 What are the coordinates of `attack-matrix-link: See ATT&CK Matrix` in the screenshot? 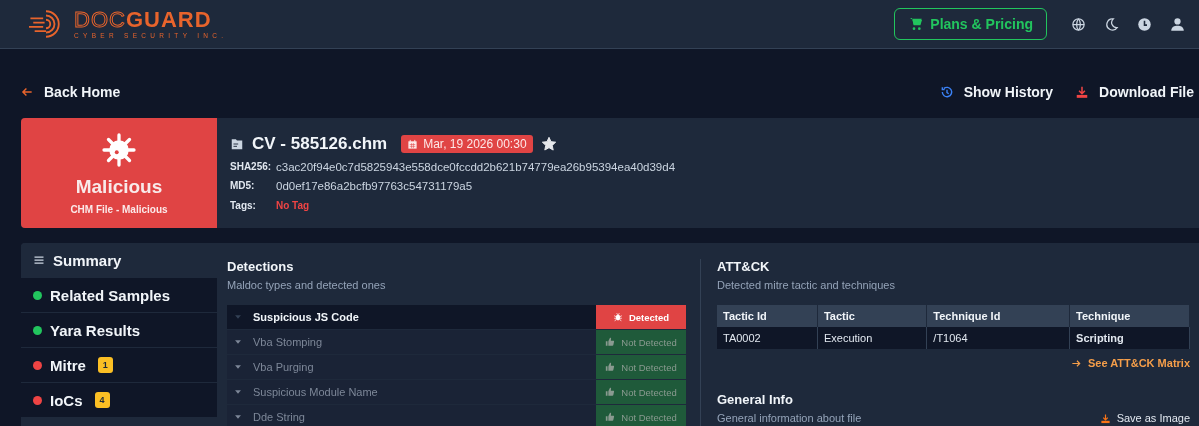 It's located at (1130, 363).